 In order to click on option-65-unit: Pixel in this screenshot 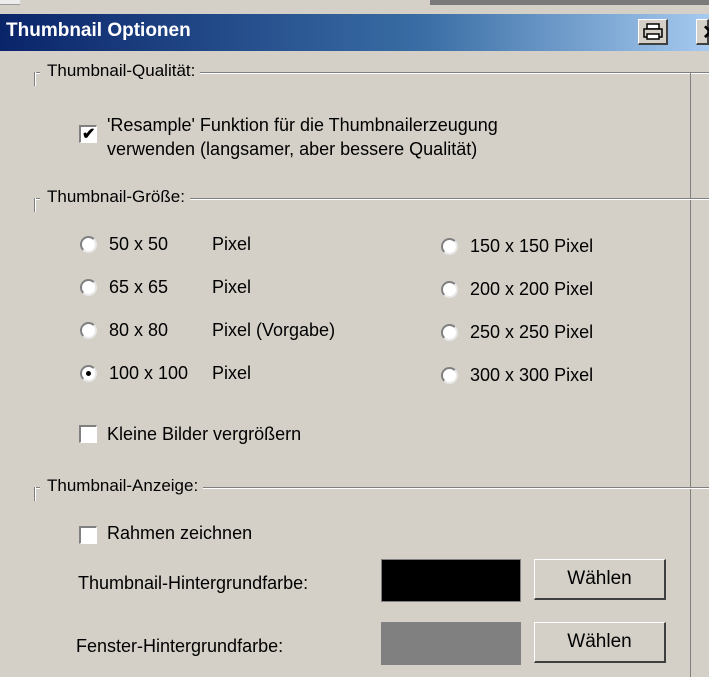, I will do `click(232, 287)`.